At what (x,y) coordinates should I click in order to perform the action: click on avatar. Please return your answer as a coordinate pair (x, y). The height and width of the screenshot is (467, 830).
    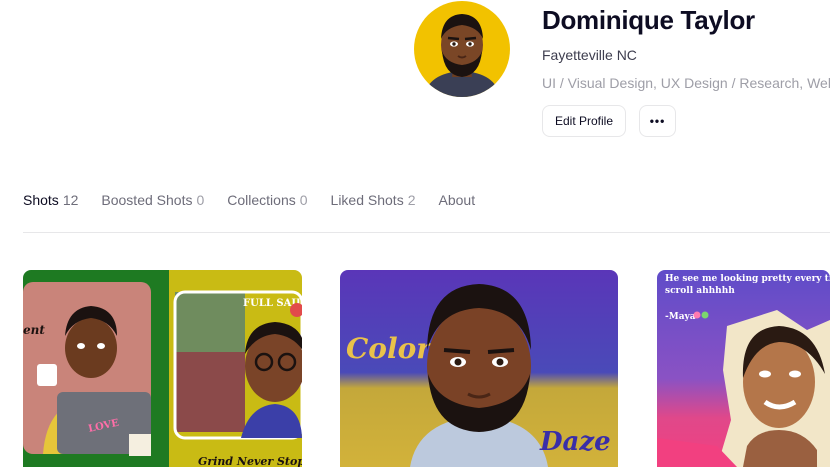
    Looking at the image, I should click on (462, 49).